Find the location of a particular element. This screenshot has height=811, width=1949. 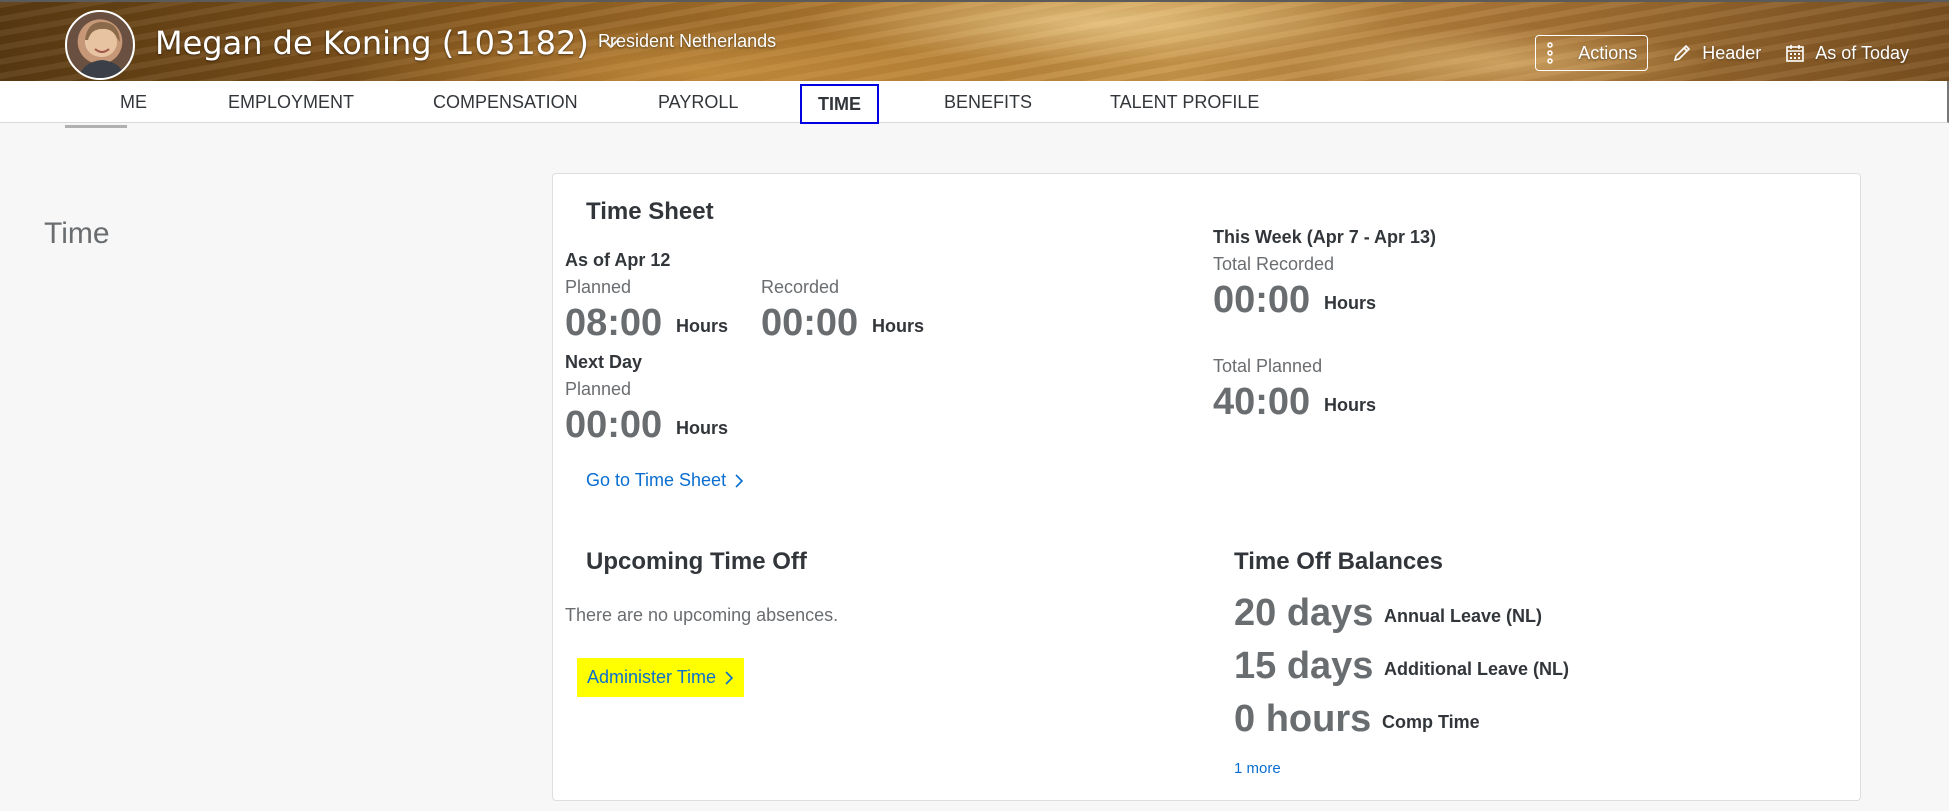

tab-indicator is located at coordinates (96, 126).